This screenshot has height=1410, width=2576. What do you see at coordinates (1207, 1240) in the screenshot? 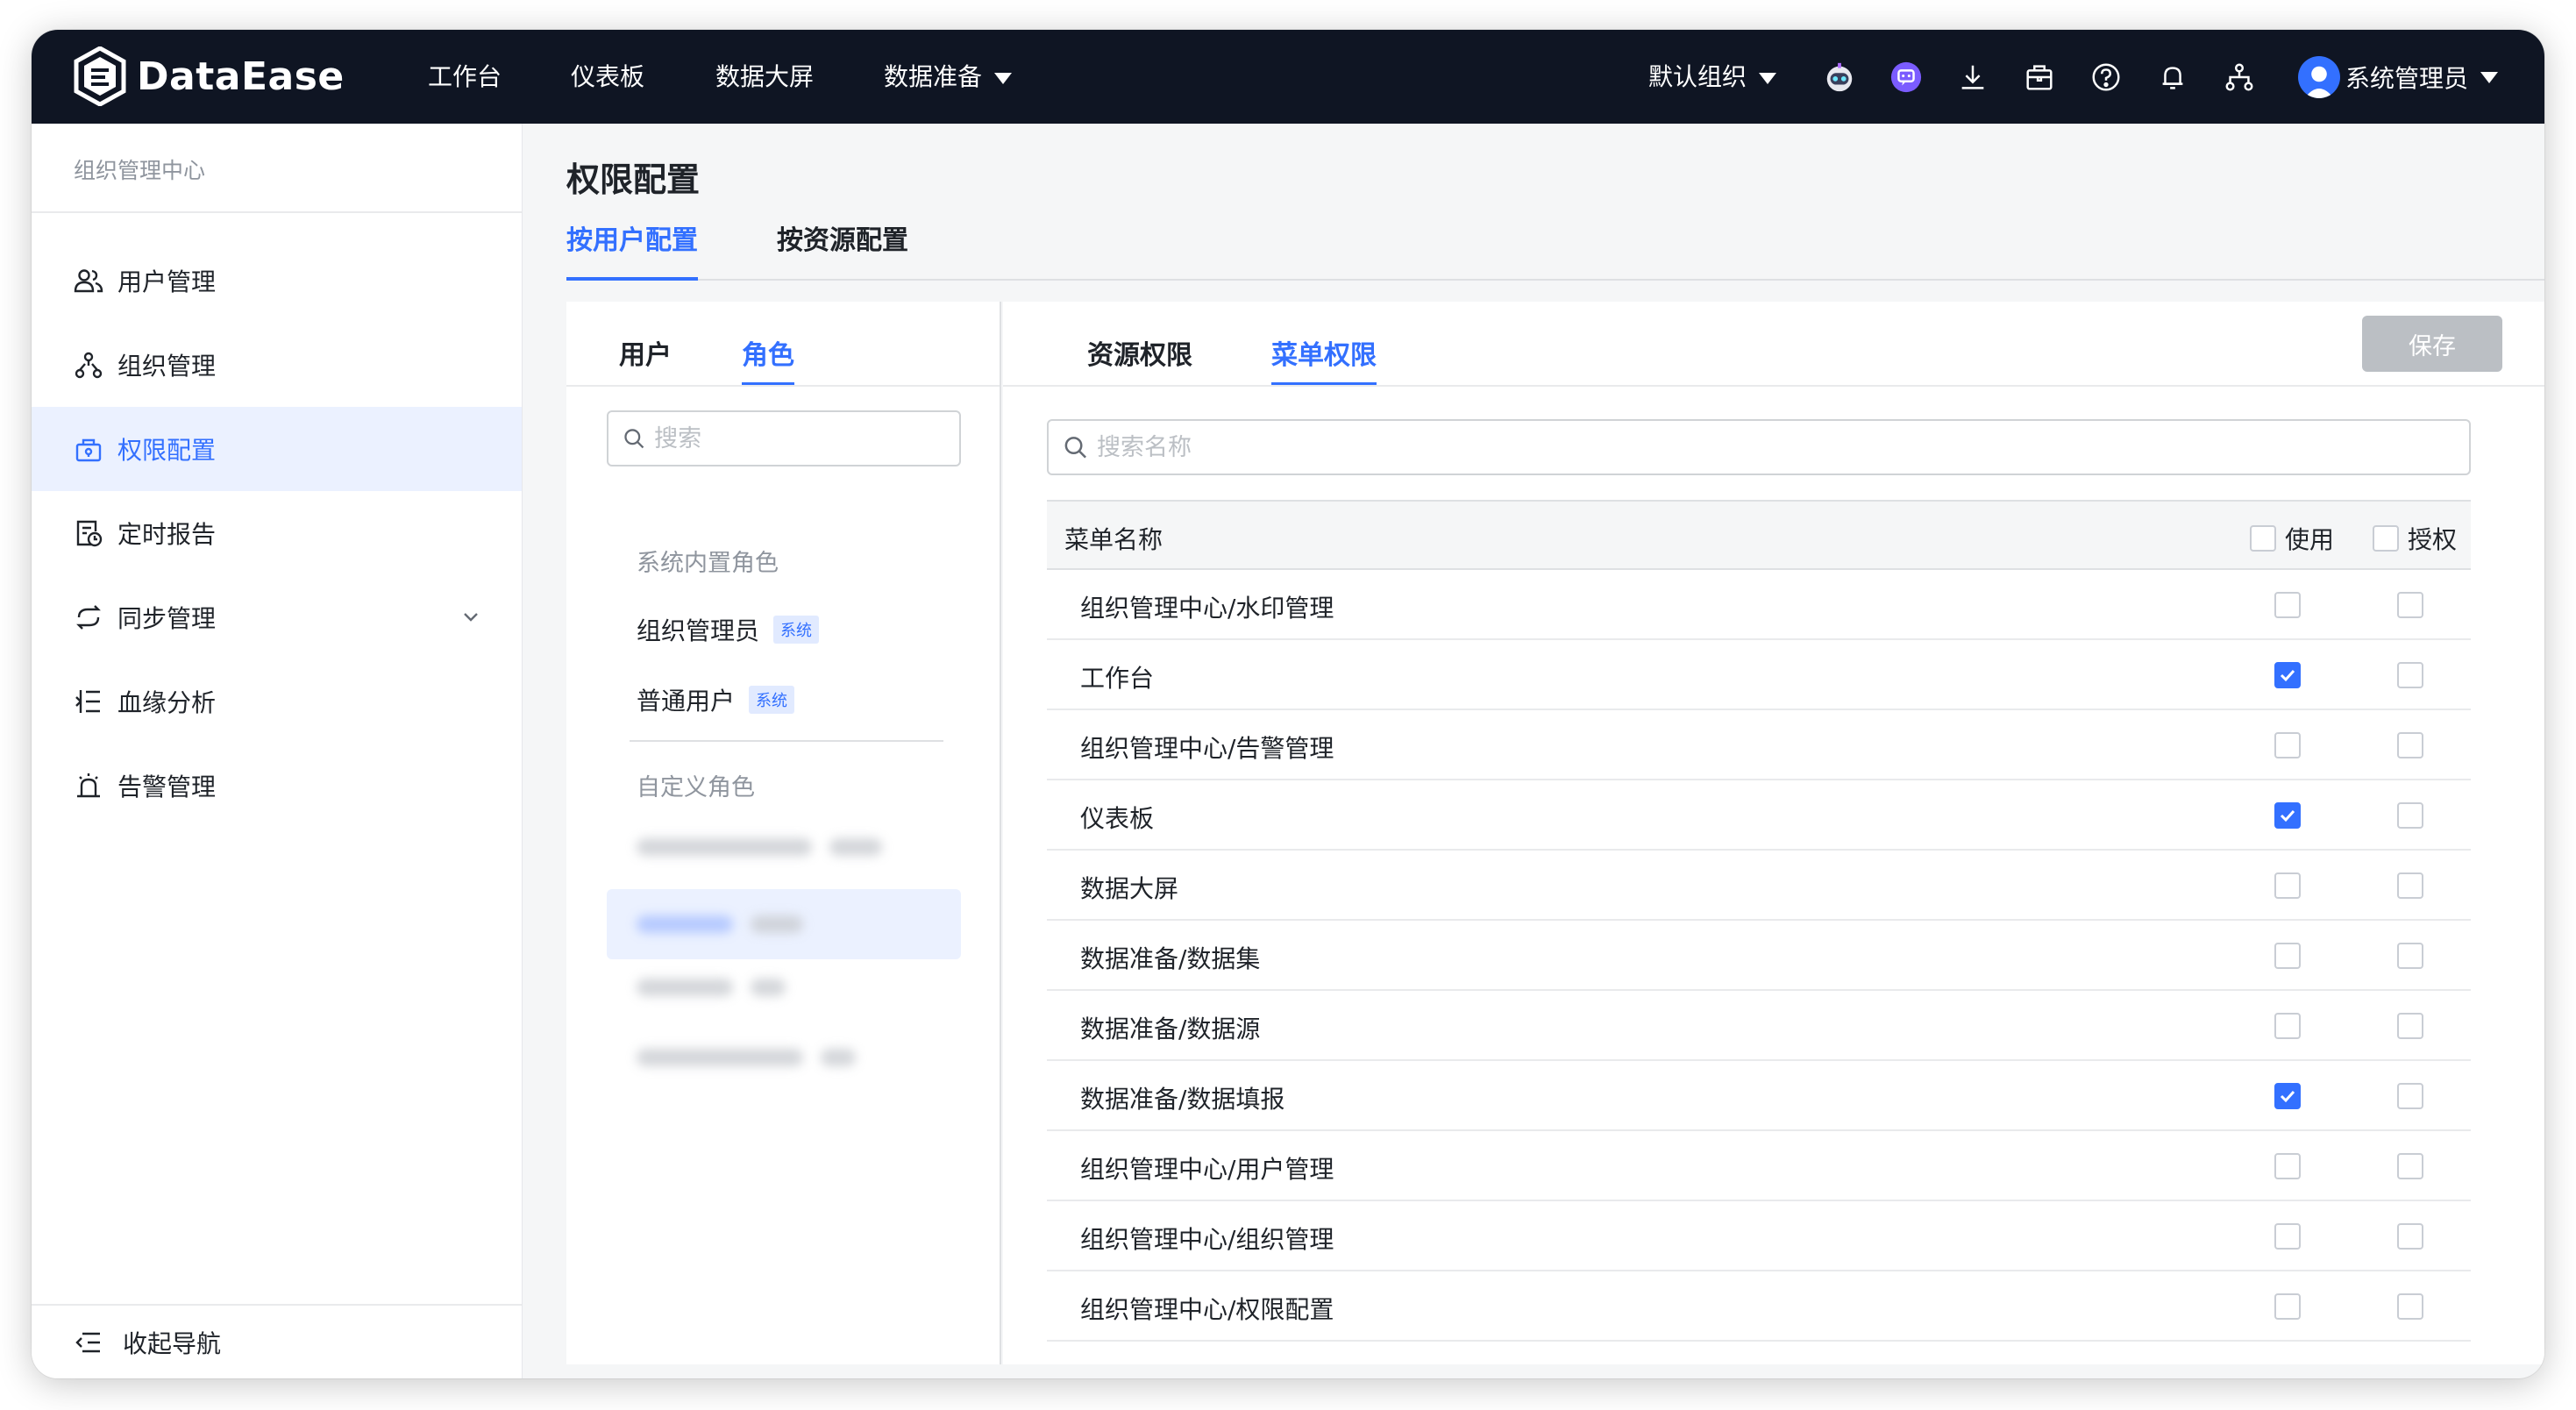
I see `menu-name-cell: 组织管理中心/组织管理` at bounding box center [1207, 1240].